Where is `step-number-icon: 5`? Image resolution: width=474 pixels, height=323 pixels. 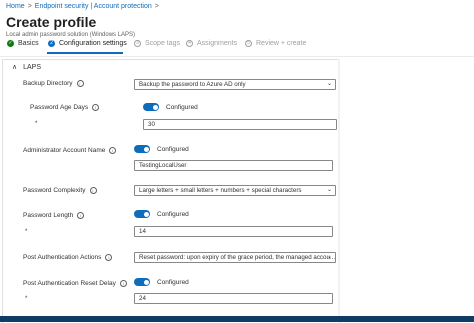
step-number-icon: 5 is located at coordinates (248, 43).